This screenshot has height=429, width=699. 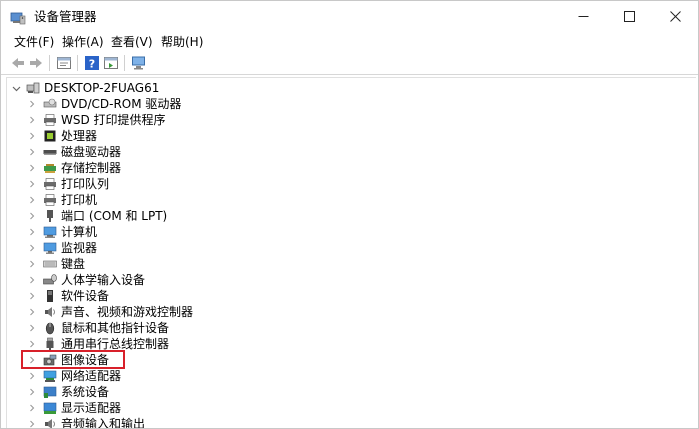 What do you see at coordinates (36, 63) in the screenshot?
I see `forward-arrow-icon` at bounding box center [36, 63].